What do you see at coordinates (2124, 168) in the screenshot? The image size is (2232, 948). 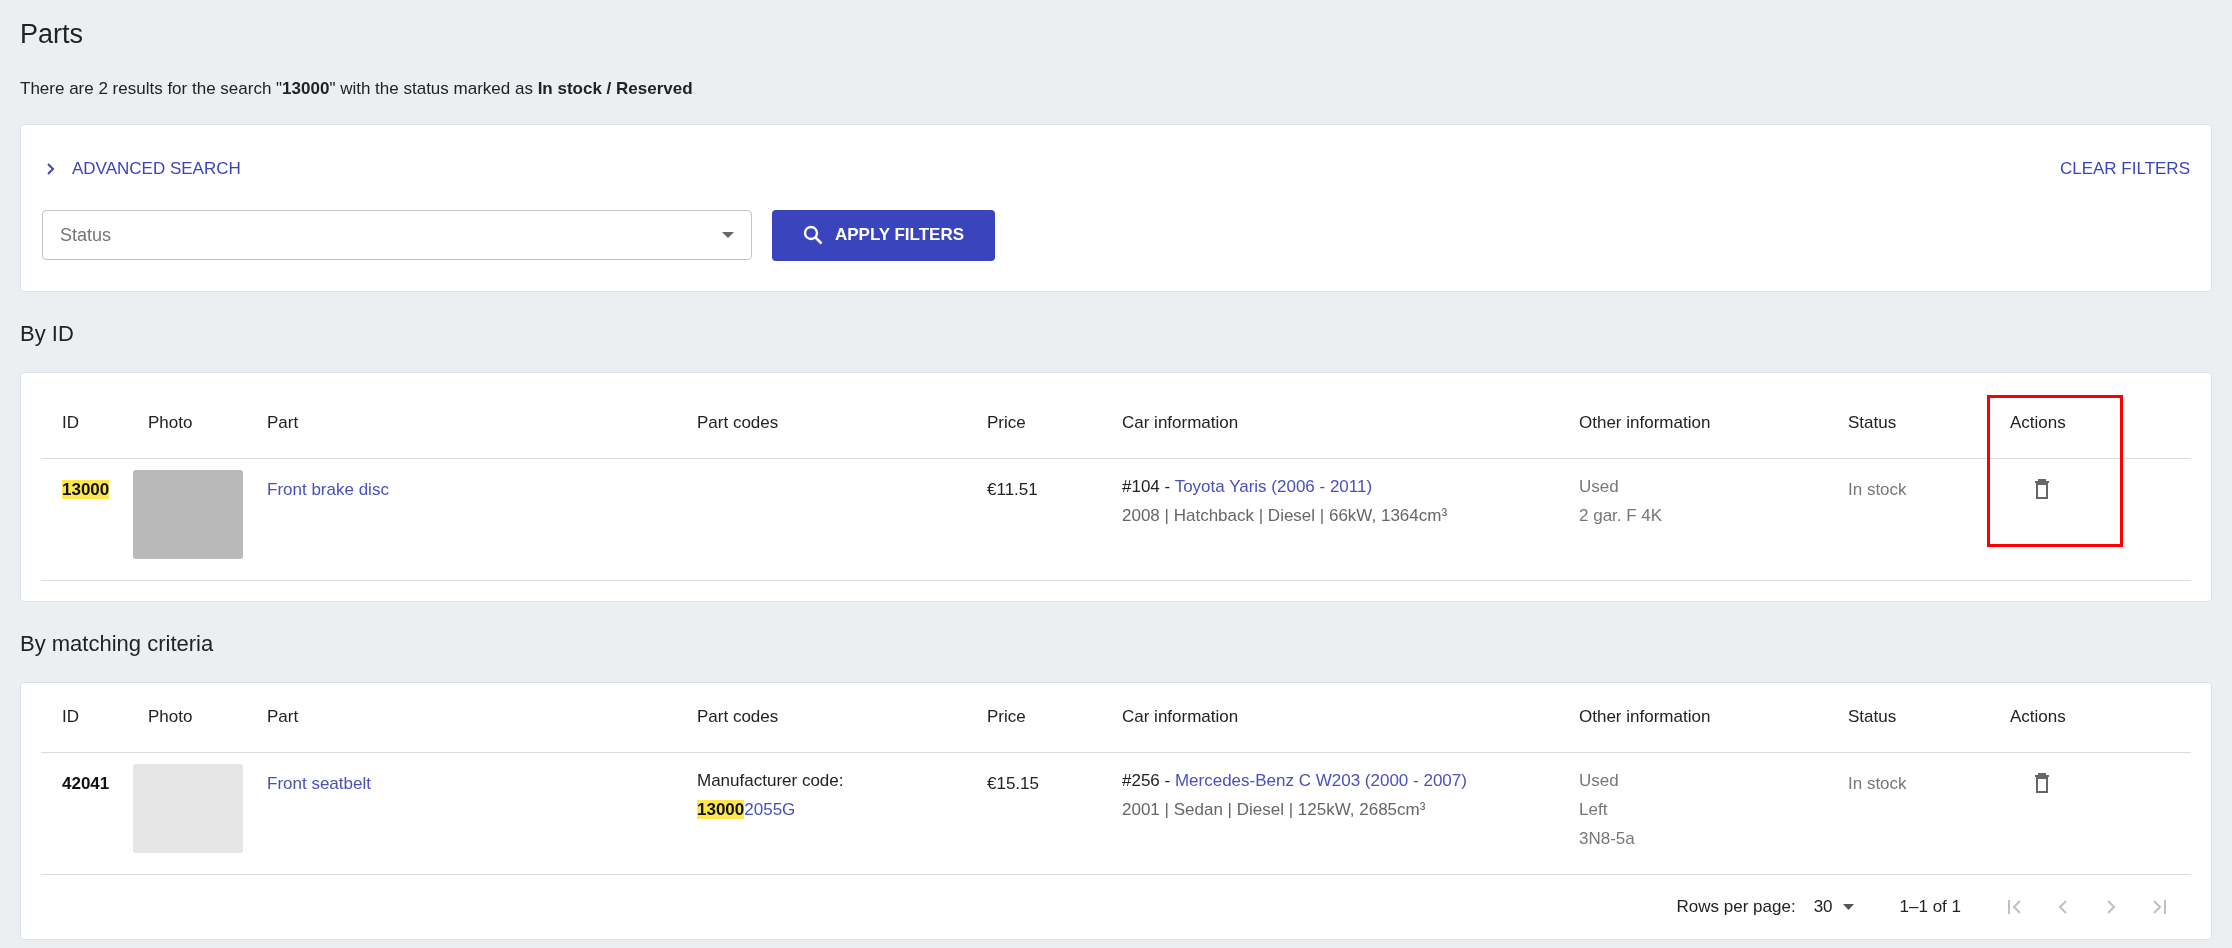 I see `clear-filters-button: CLEAR FILTERS` at bounding box center [2124, 168].